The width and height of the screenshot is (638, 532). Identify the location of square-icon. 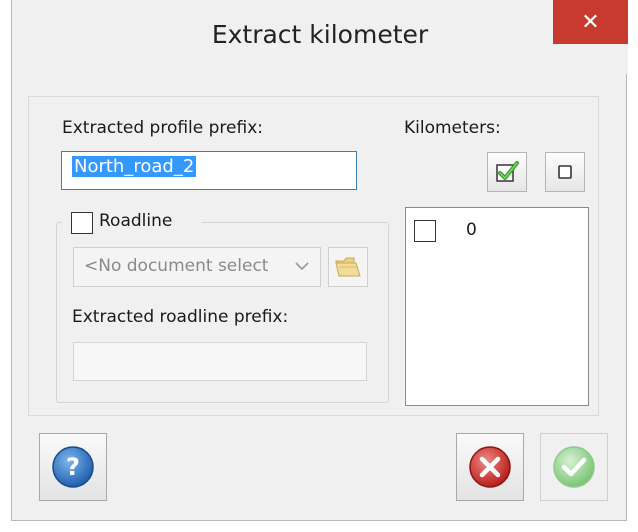
(565, 172).